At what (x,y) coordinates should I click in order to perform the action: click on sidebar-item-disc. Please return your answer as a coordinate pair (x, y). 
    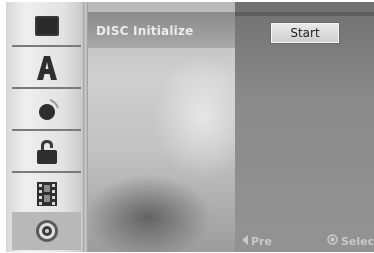
    Looking at the image, I should click on (46, 231).